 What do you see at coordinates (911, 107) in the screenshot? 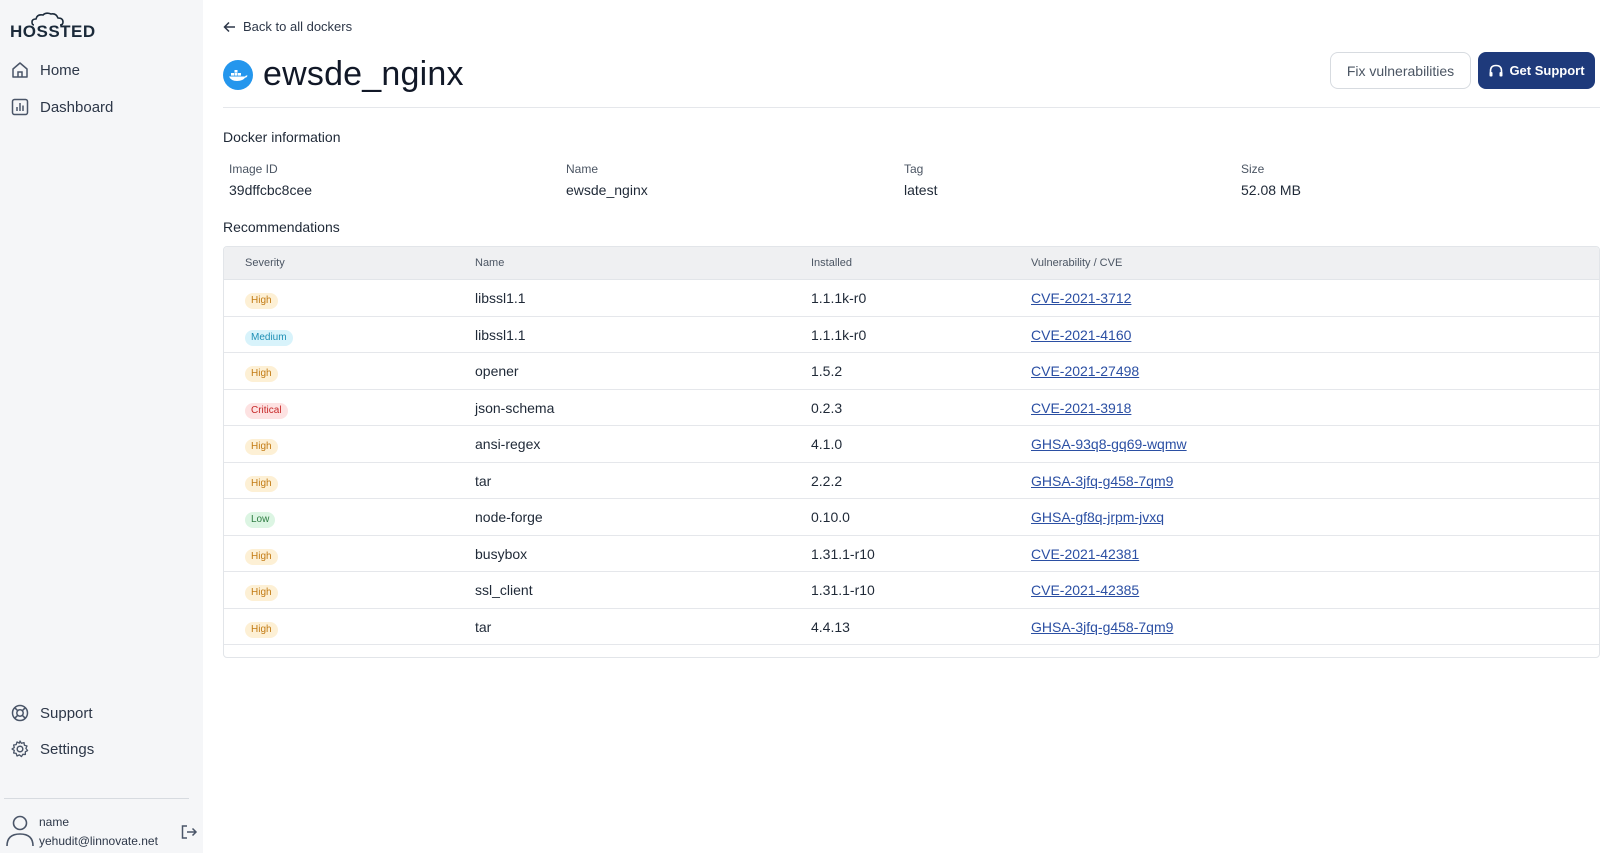
I see `header-divider` at bounding box center [911, 107].